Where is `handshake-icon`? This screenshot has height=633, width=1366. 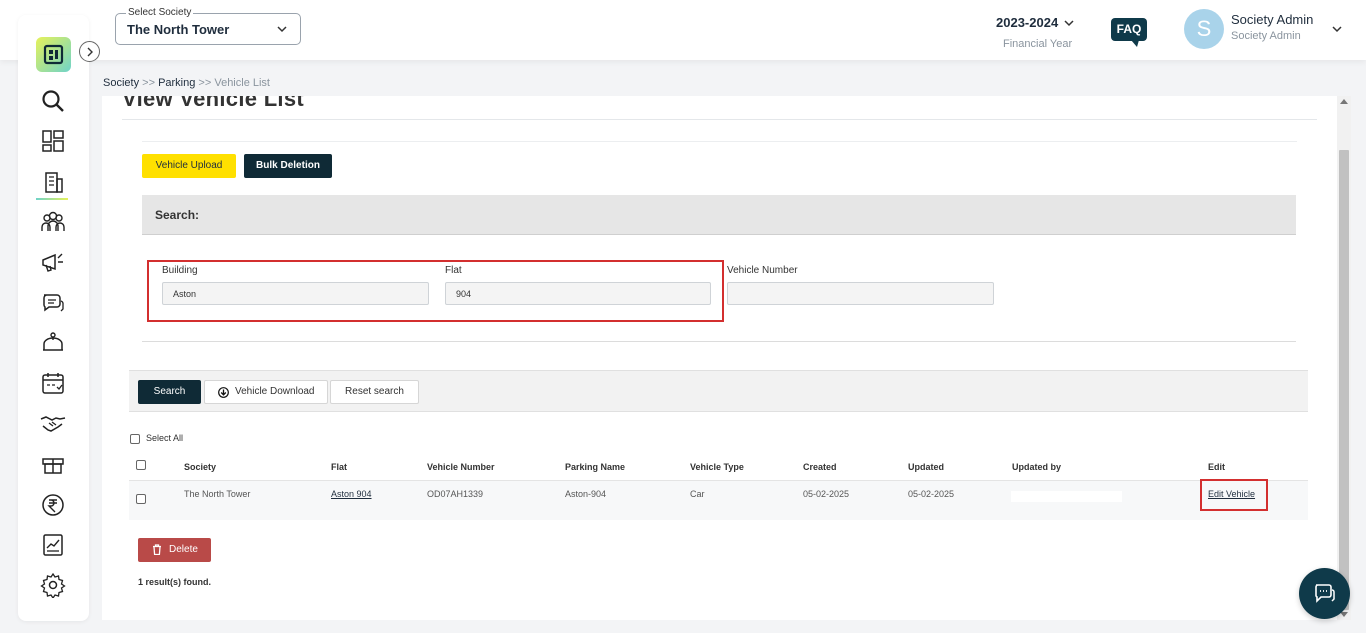 handshake-icon is located at coordinates (53, 423).